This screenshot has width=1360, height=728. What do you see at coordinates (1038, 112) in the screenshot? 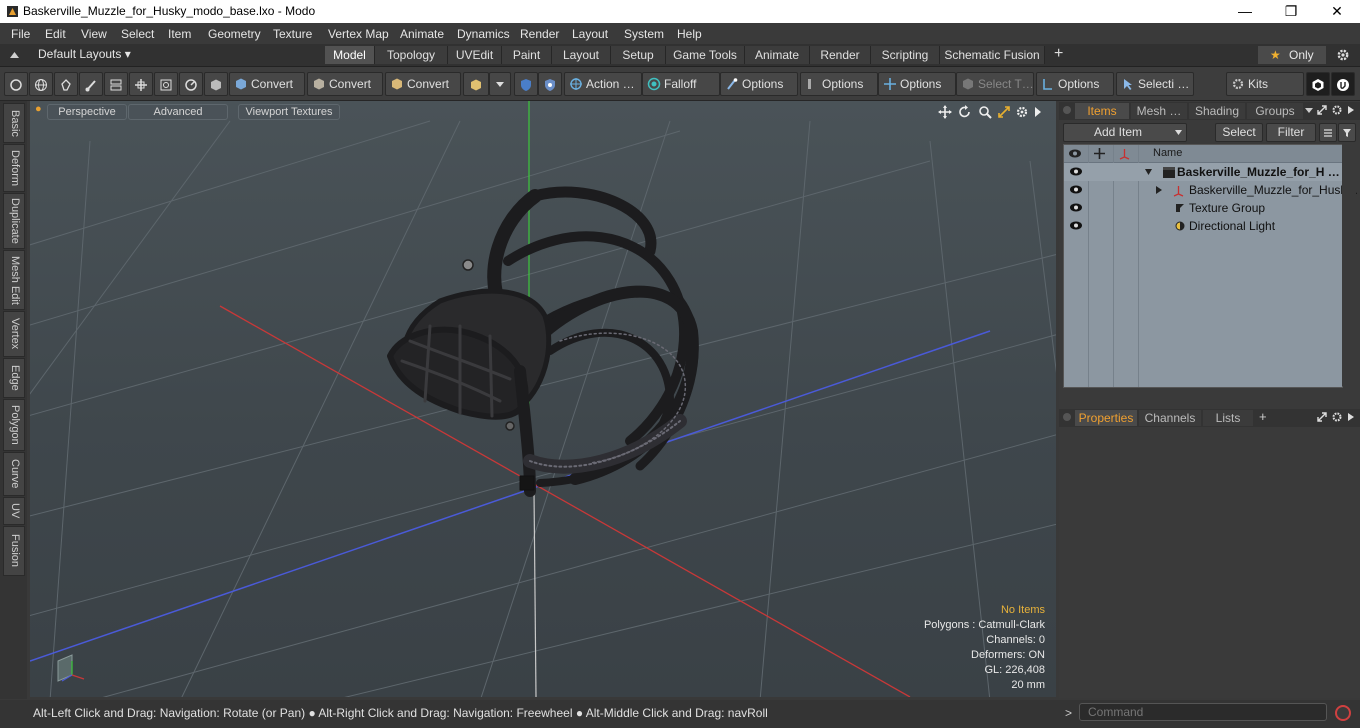
I see `expand-right-icon` at bounding box center [1038, 112].